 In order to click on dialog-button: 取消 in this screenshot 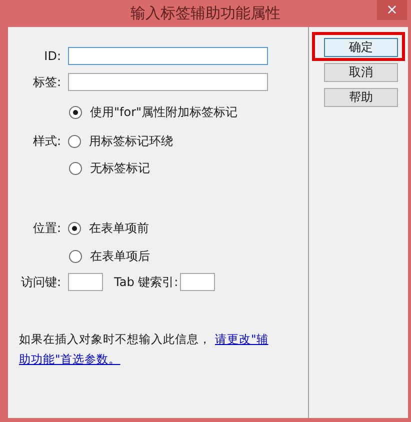, I will do `click(361, 72)`.